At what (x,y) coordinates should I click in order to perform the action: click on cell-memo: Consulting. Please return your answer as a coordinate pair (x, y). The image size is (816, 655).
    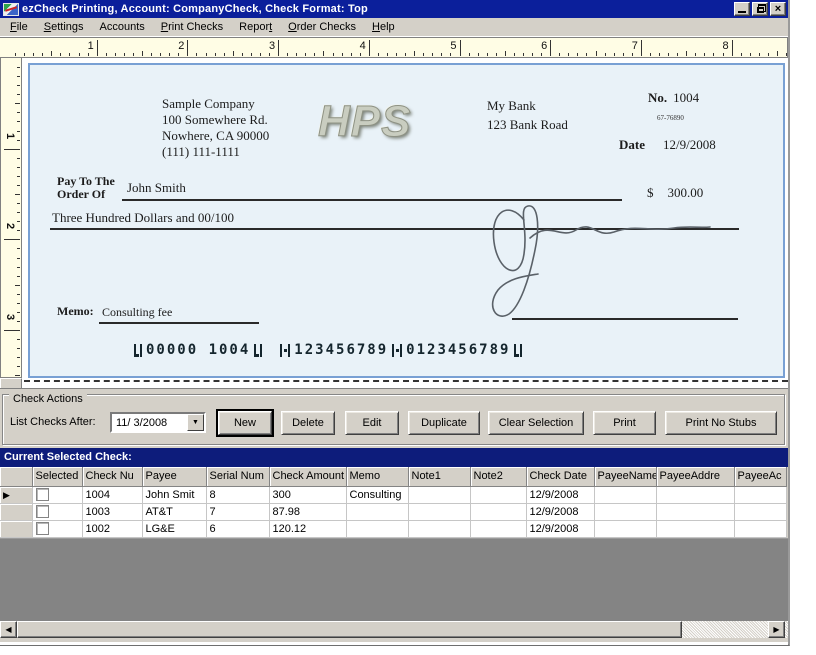
    Looking at the image, I should click on (377, 495).